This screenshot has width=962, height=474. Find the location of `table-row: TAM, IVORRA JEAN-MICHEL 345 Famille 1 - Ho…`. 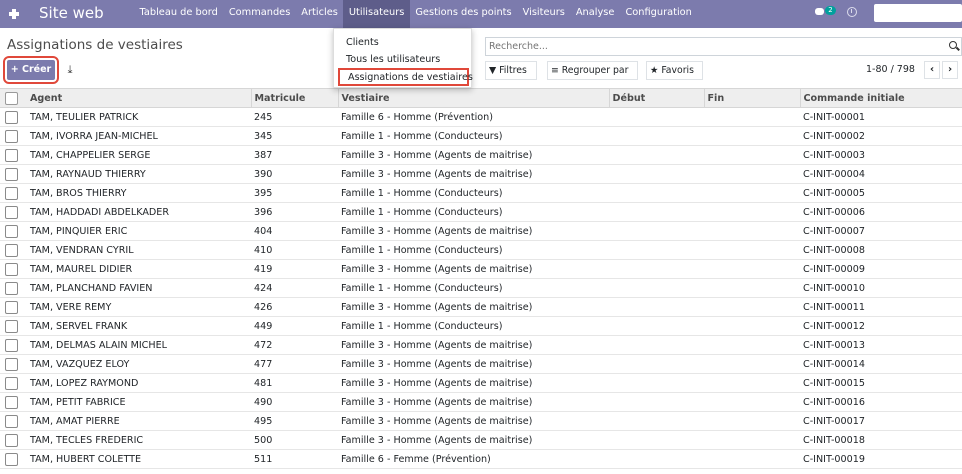

table-row: TAM, IVORRA JEAN-MICHEL 345 Famille 1 - Ho… is located at coordinates (481, 136).